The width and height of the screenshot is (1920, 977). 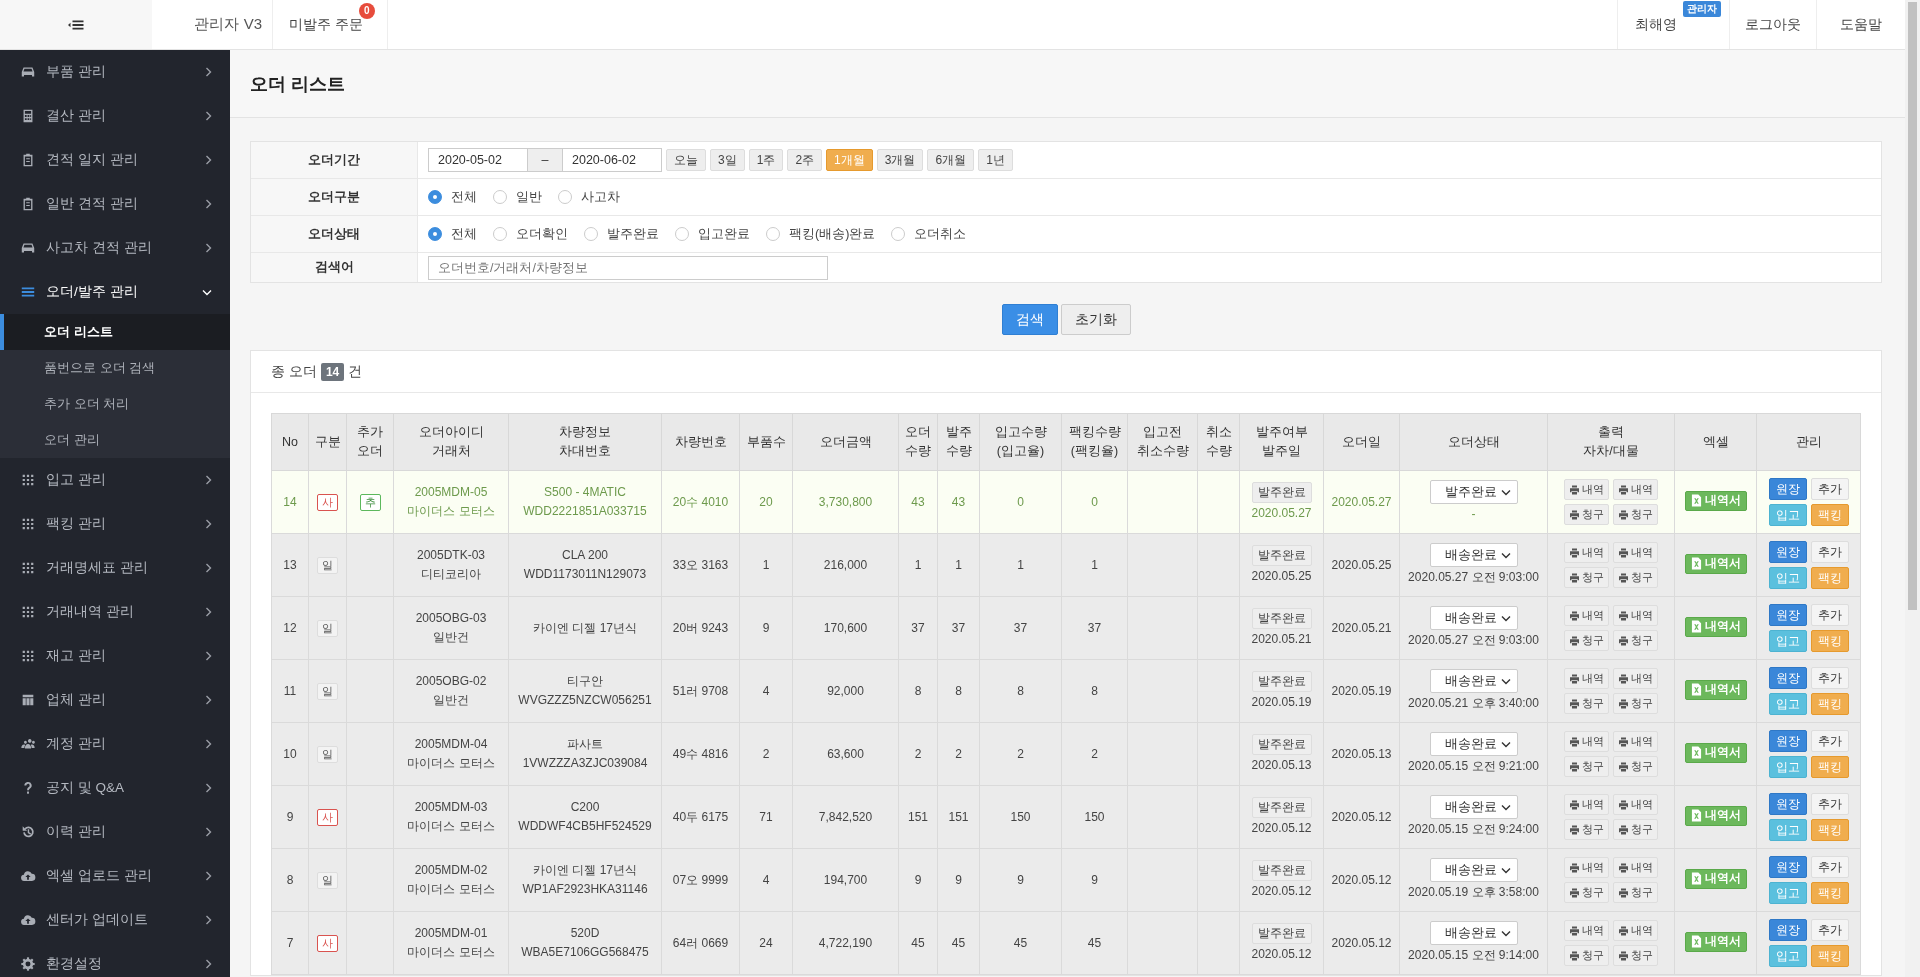 What do you see at coordinates (478, 160) in the screenshot?
I see `date-field: 2020-05-02` at bounding box center [478, 160].